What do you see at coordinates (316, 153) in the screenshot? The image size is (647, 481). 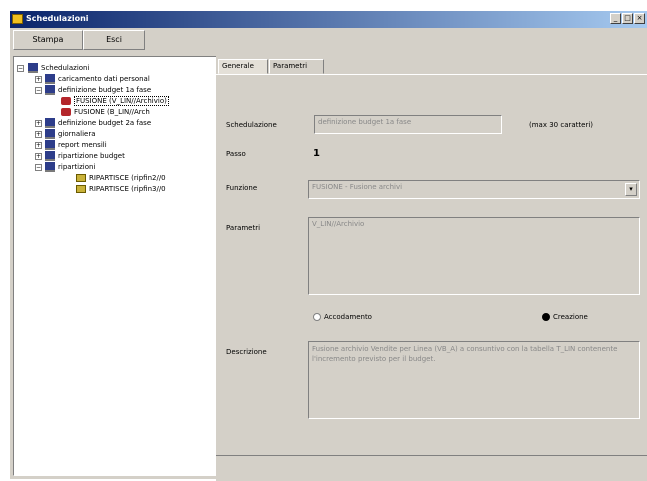 I see `passo-value: 1` at bounding box center [316, 153].